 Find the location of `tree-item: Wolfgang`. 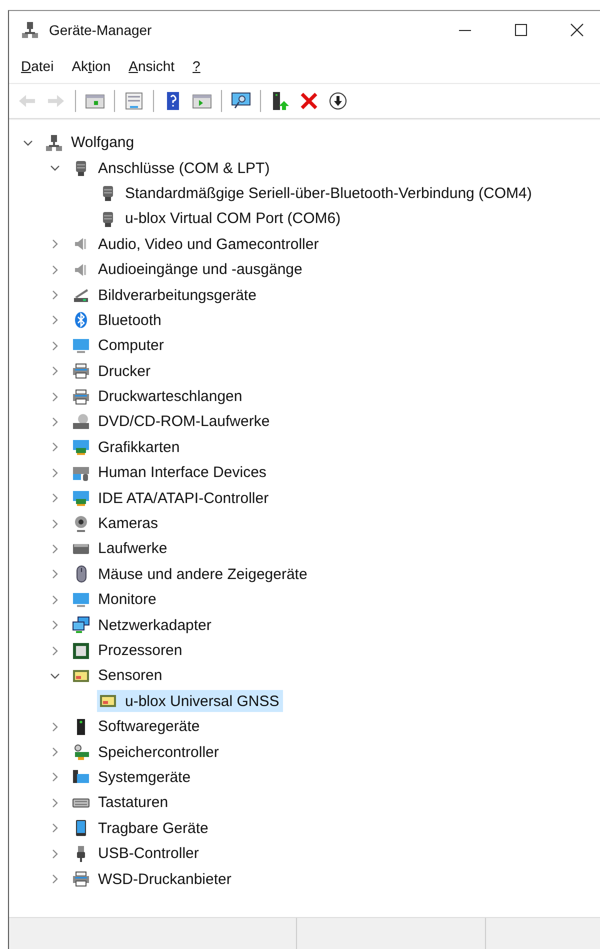

tree-item: Wolfgang is located at coordinates (90, 143).